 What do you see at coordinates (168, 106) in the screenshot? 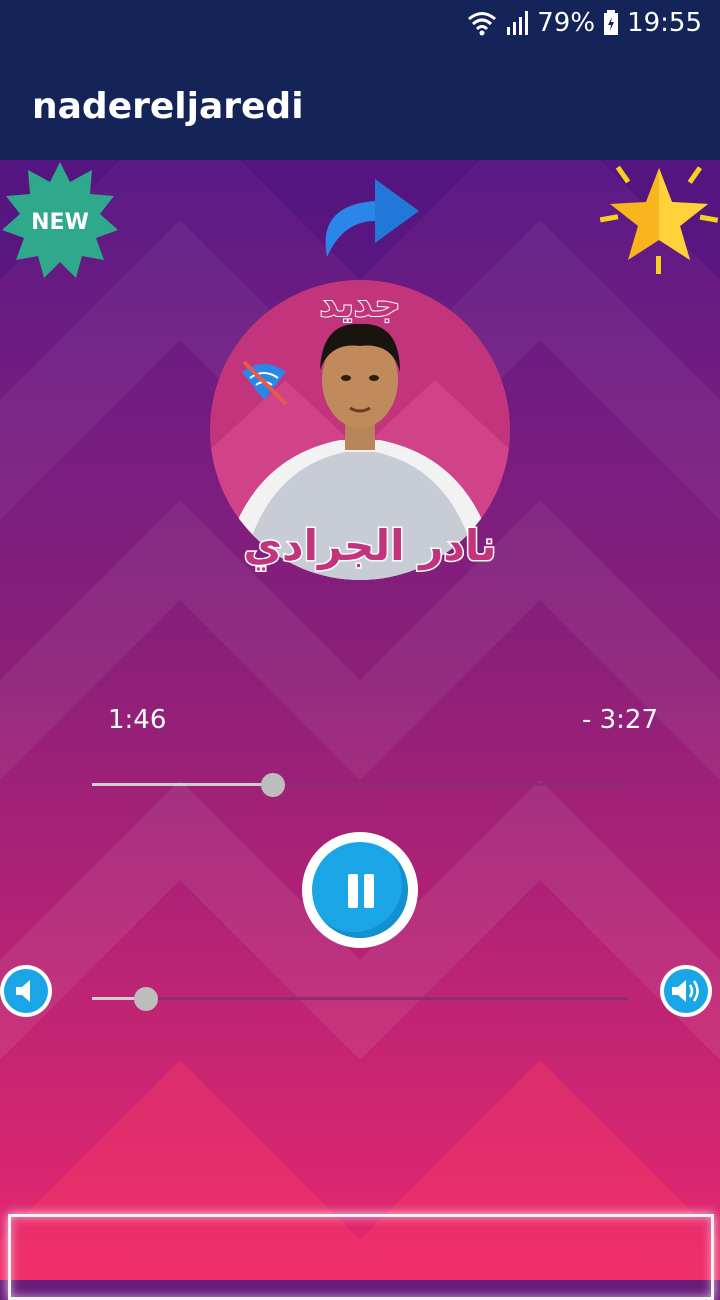
I see `app-title: nadereljaredi` at bounding box center [168, 106].